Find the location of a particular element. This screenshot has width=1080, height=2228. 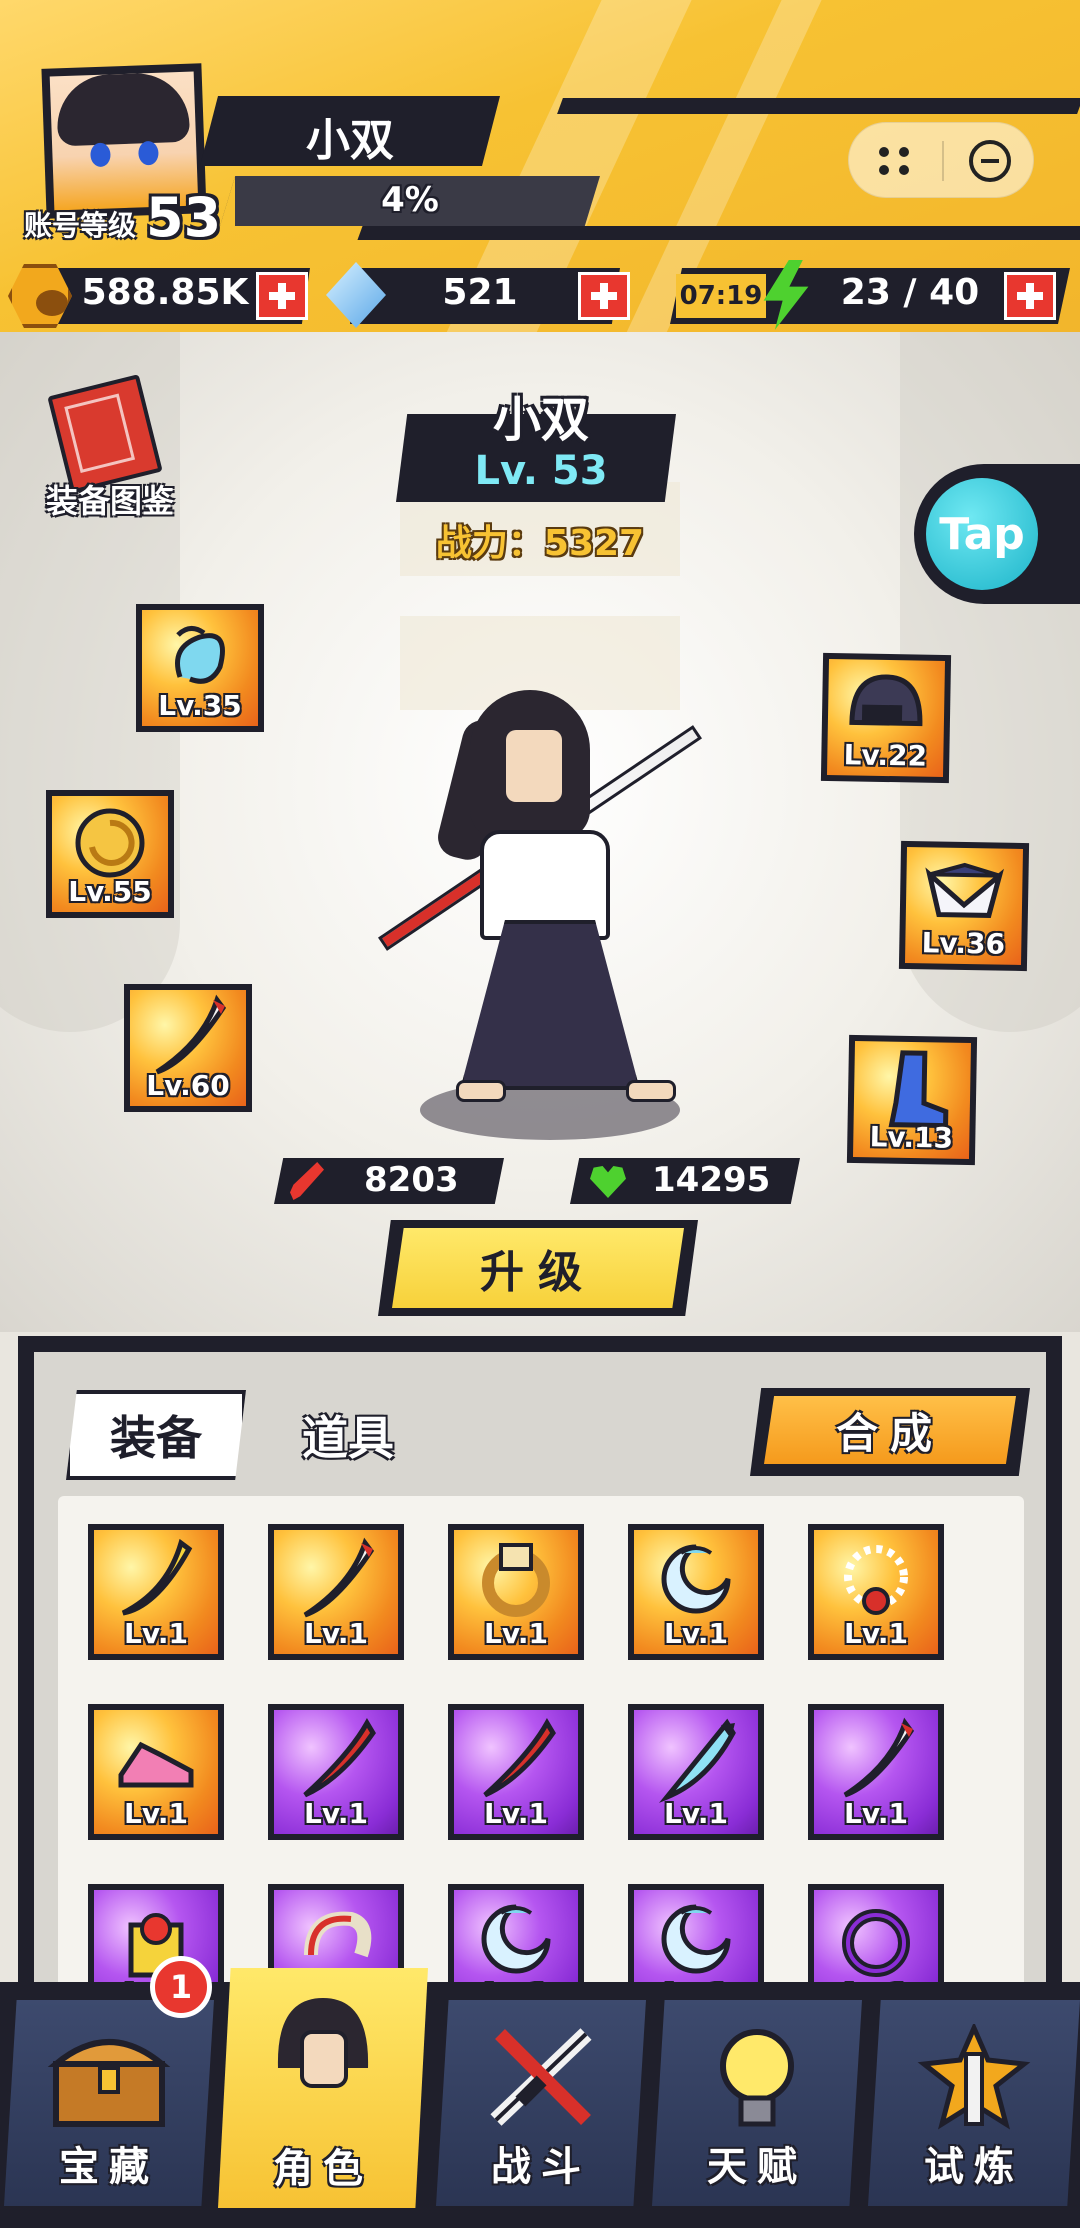

nav-trial: 试炼 is located at coordinates (974, 2103).